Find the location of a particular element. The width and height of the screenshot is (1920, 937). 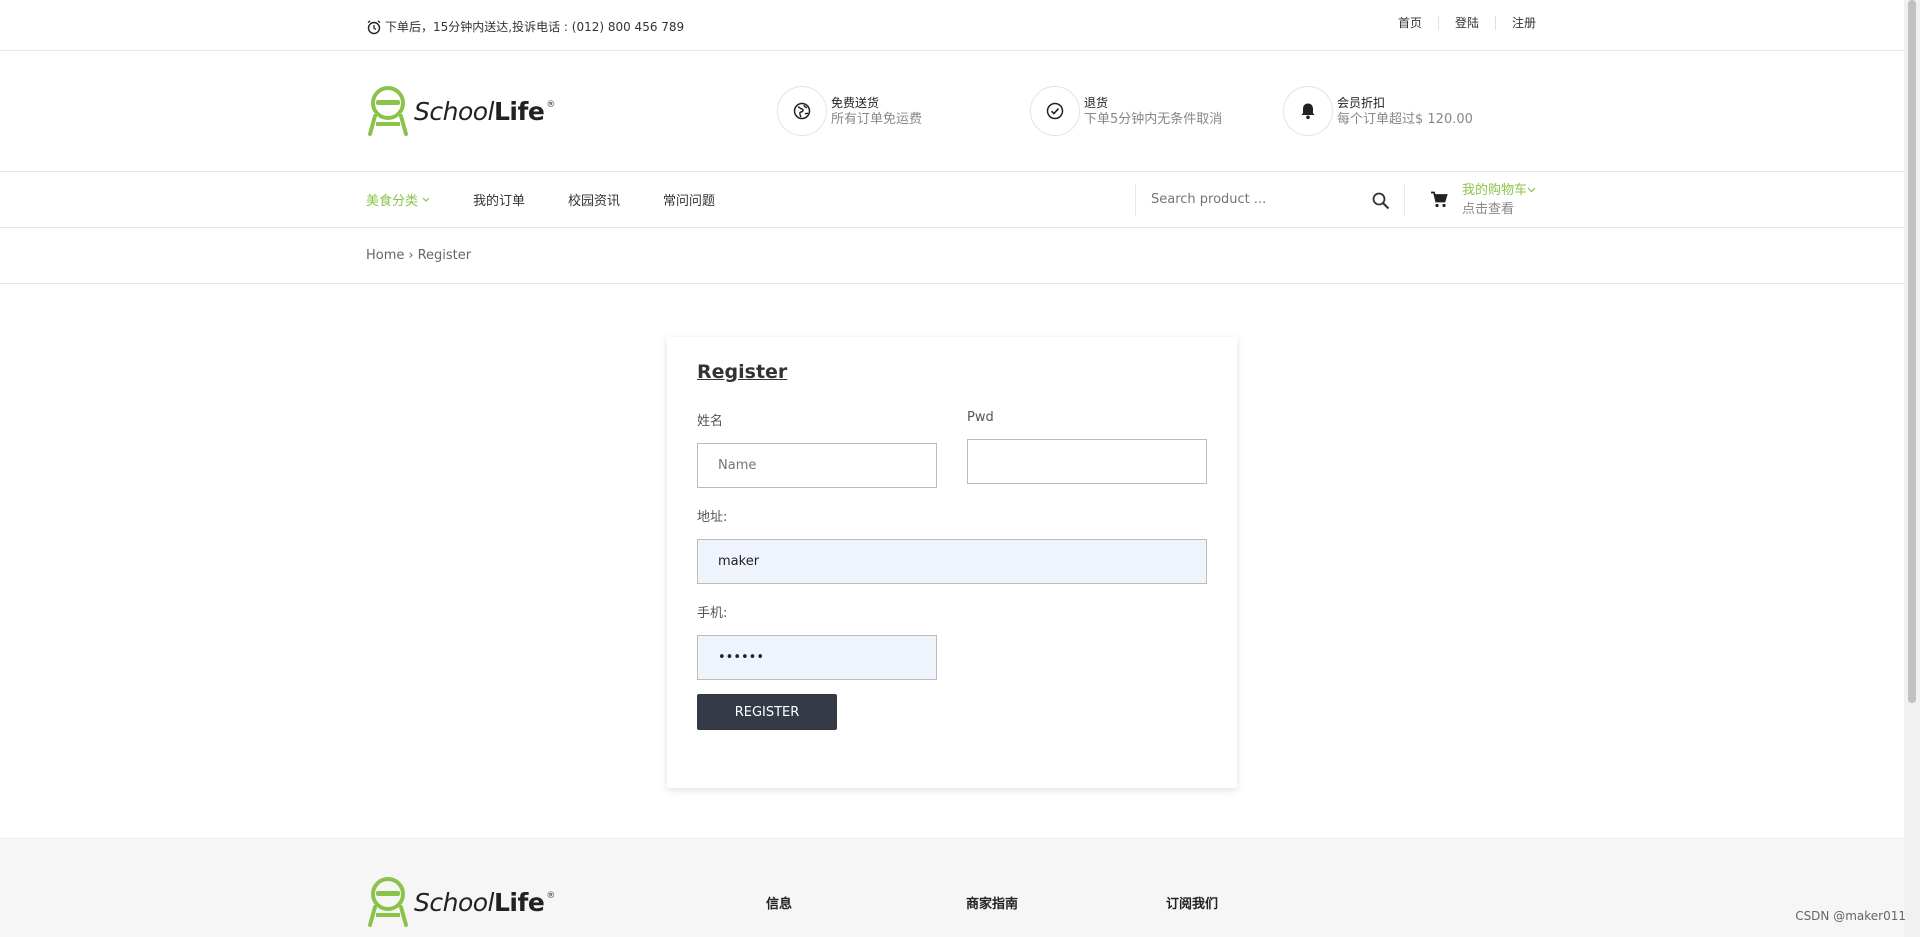

footer: SchoolLife ® 信息 商家指南 订阅我们 is located at coordinates (952, 887).